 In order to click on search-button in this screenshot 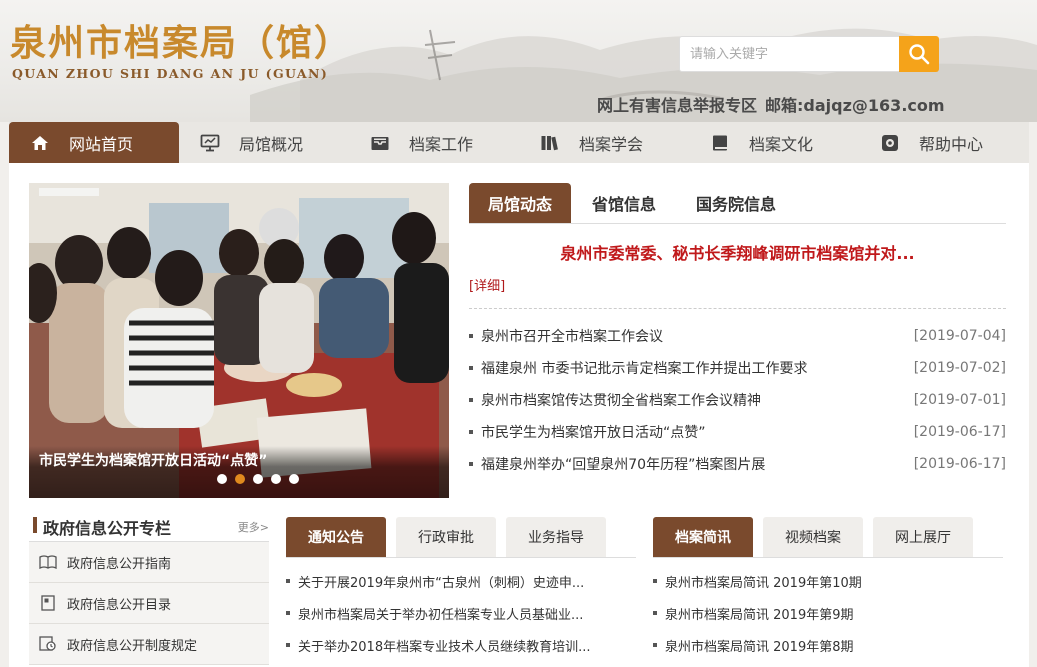, I will do `click(919, 54)`.